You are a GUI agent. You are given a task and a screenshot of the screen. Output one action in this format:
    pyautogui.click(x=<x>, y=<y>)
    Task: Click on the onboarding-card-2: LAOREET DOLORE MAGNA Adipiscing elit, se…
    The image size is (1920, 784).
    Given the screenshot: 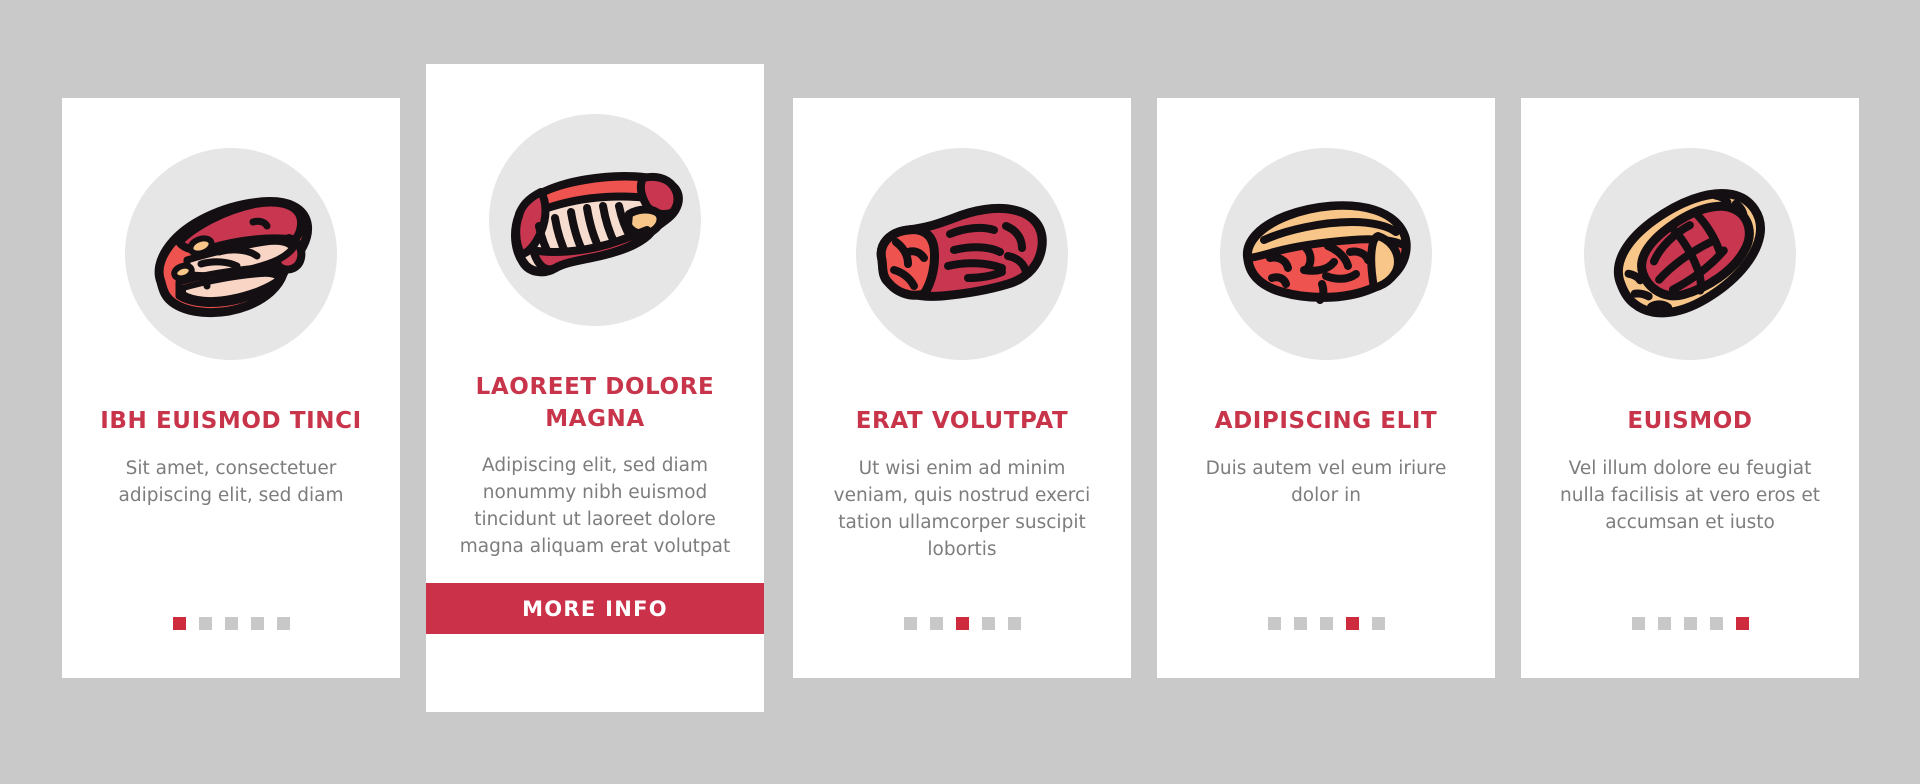 What is the action you would take?
    pyautogui.click(x=595, y=388)
    